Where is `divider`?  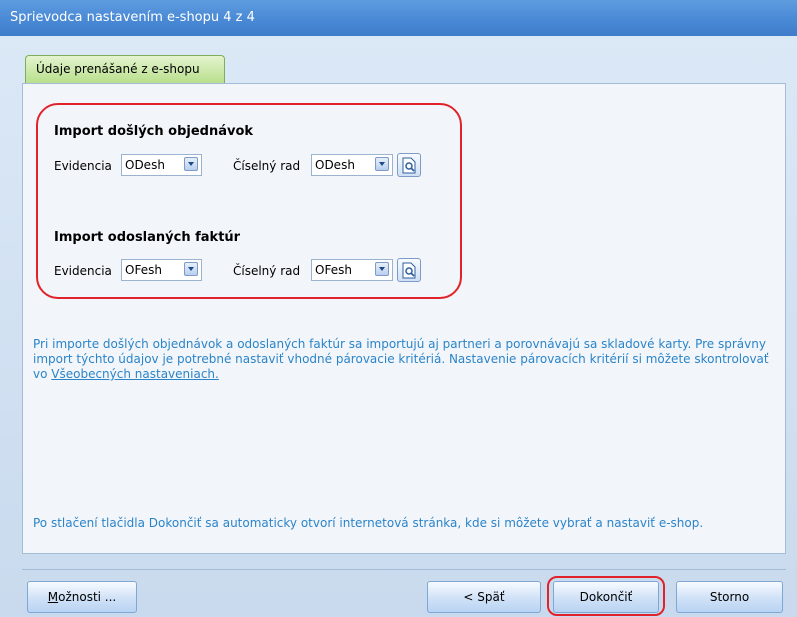
divider is located at coordinates (404, 569).